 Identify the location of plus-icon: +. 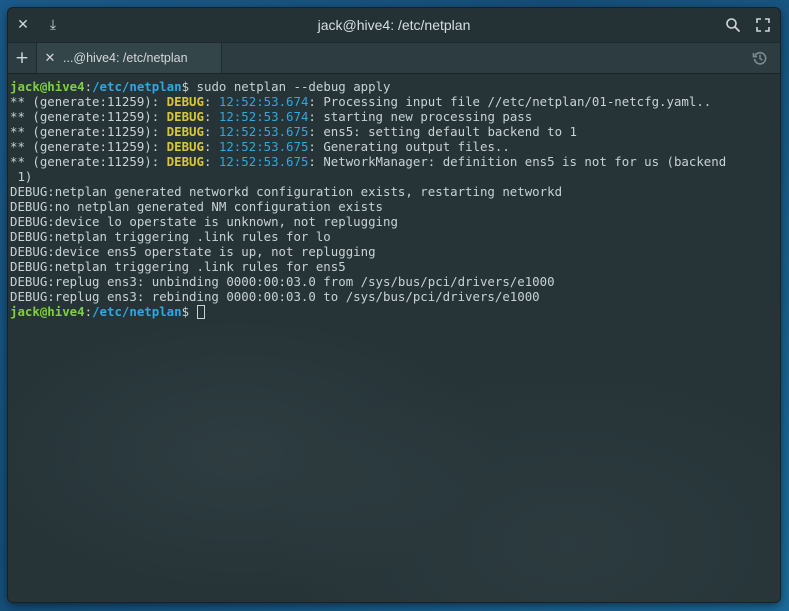
(22, 58).